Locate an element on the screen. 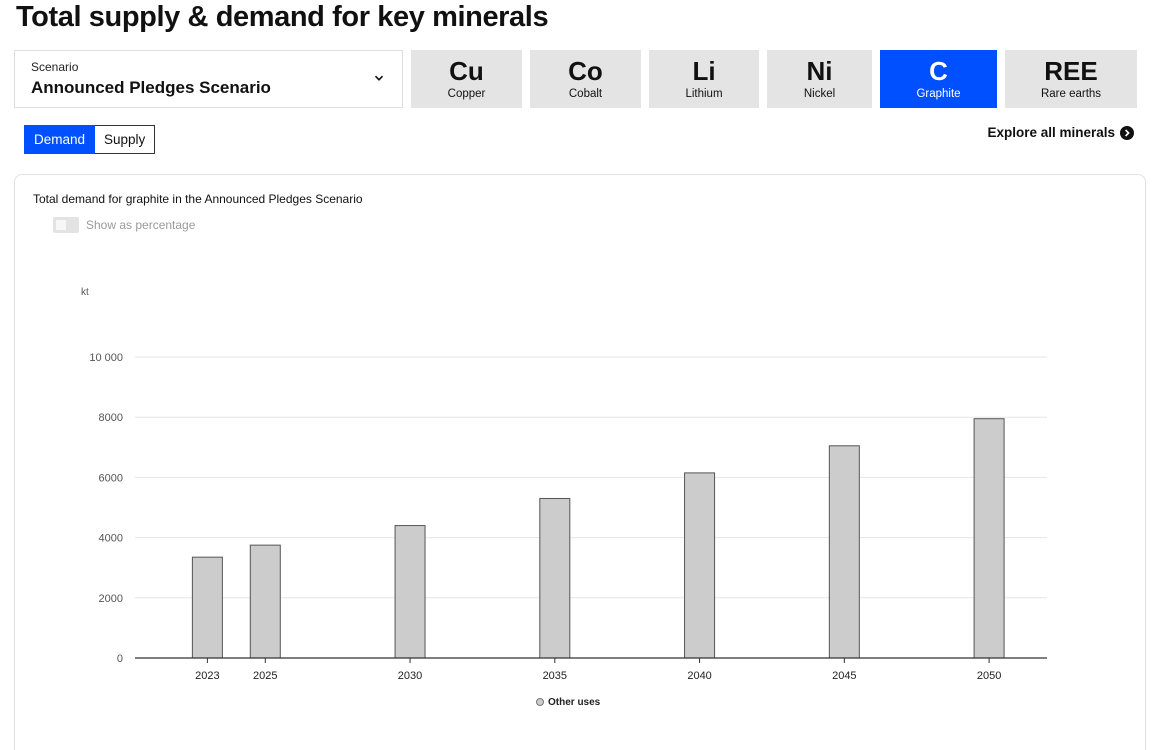  scenario-value: Announced Pledges Scenario is located at coordinates (151, 87).